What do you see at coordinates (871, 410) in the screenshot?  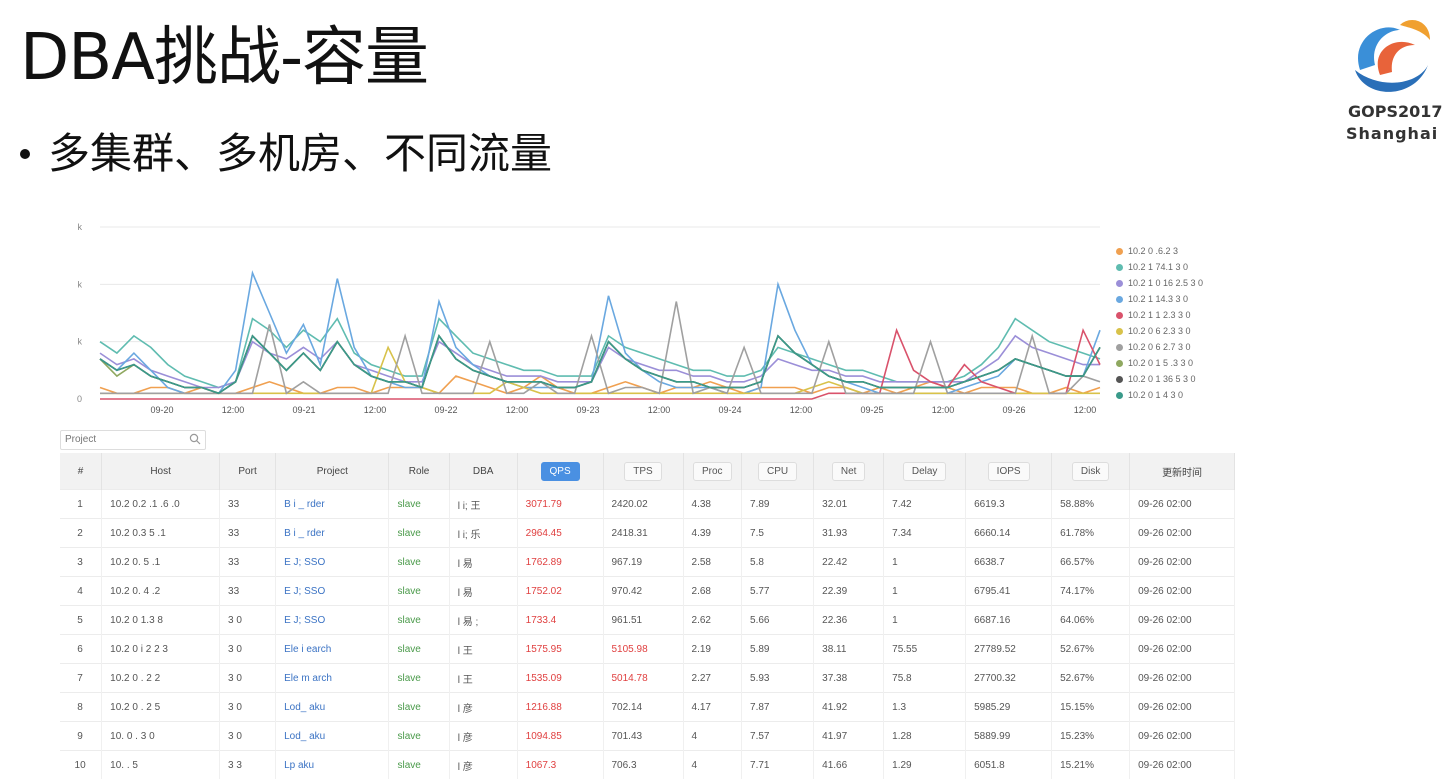 I see `x-tick-label: 09-25` at bounding box center [871, 410].